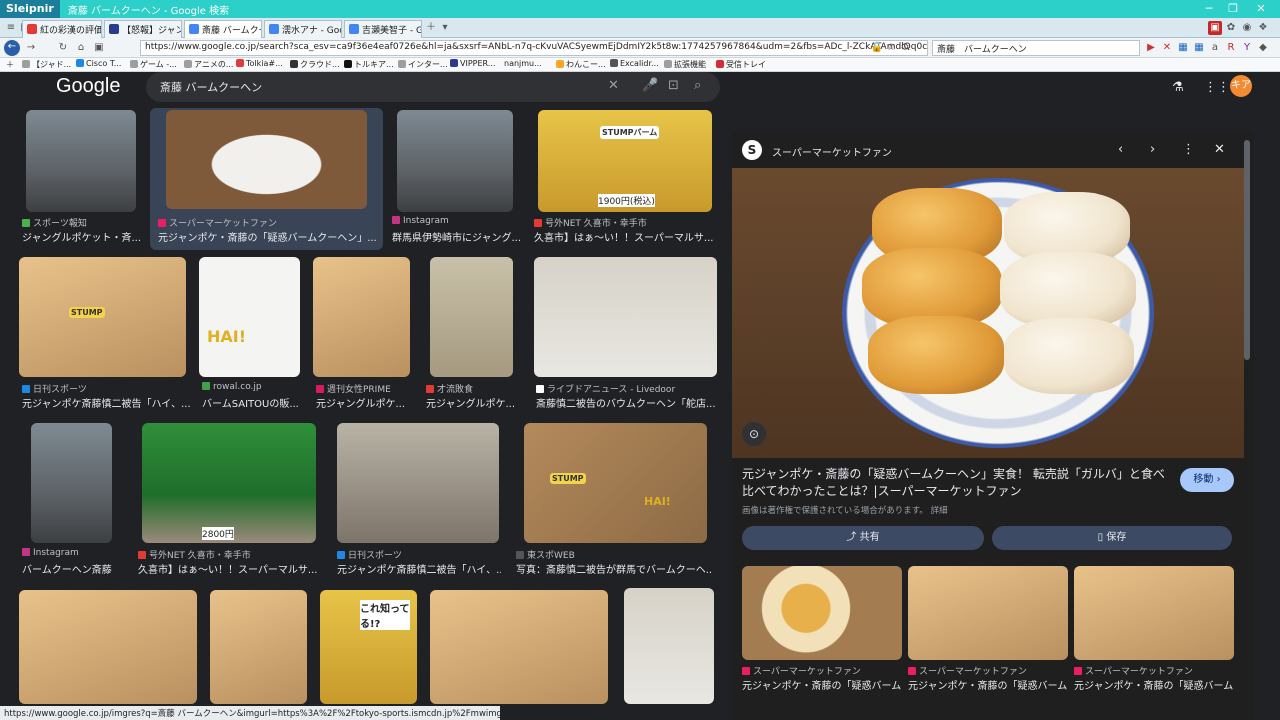 This screenshot has height=720, width=1280. What do you see at coordinates (211, 87) in the screenshot?
I see `search-input: 斎藤 バームクーヘン` at bounding box center [211, 87].